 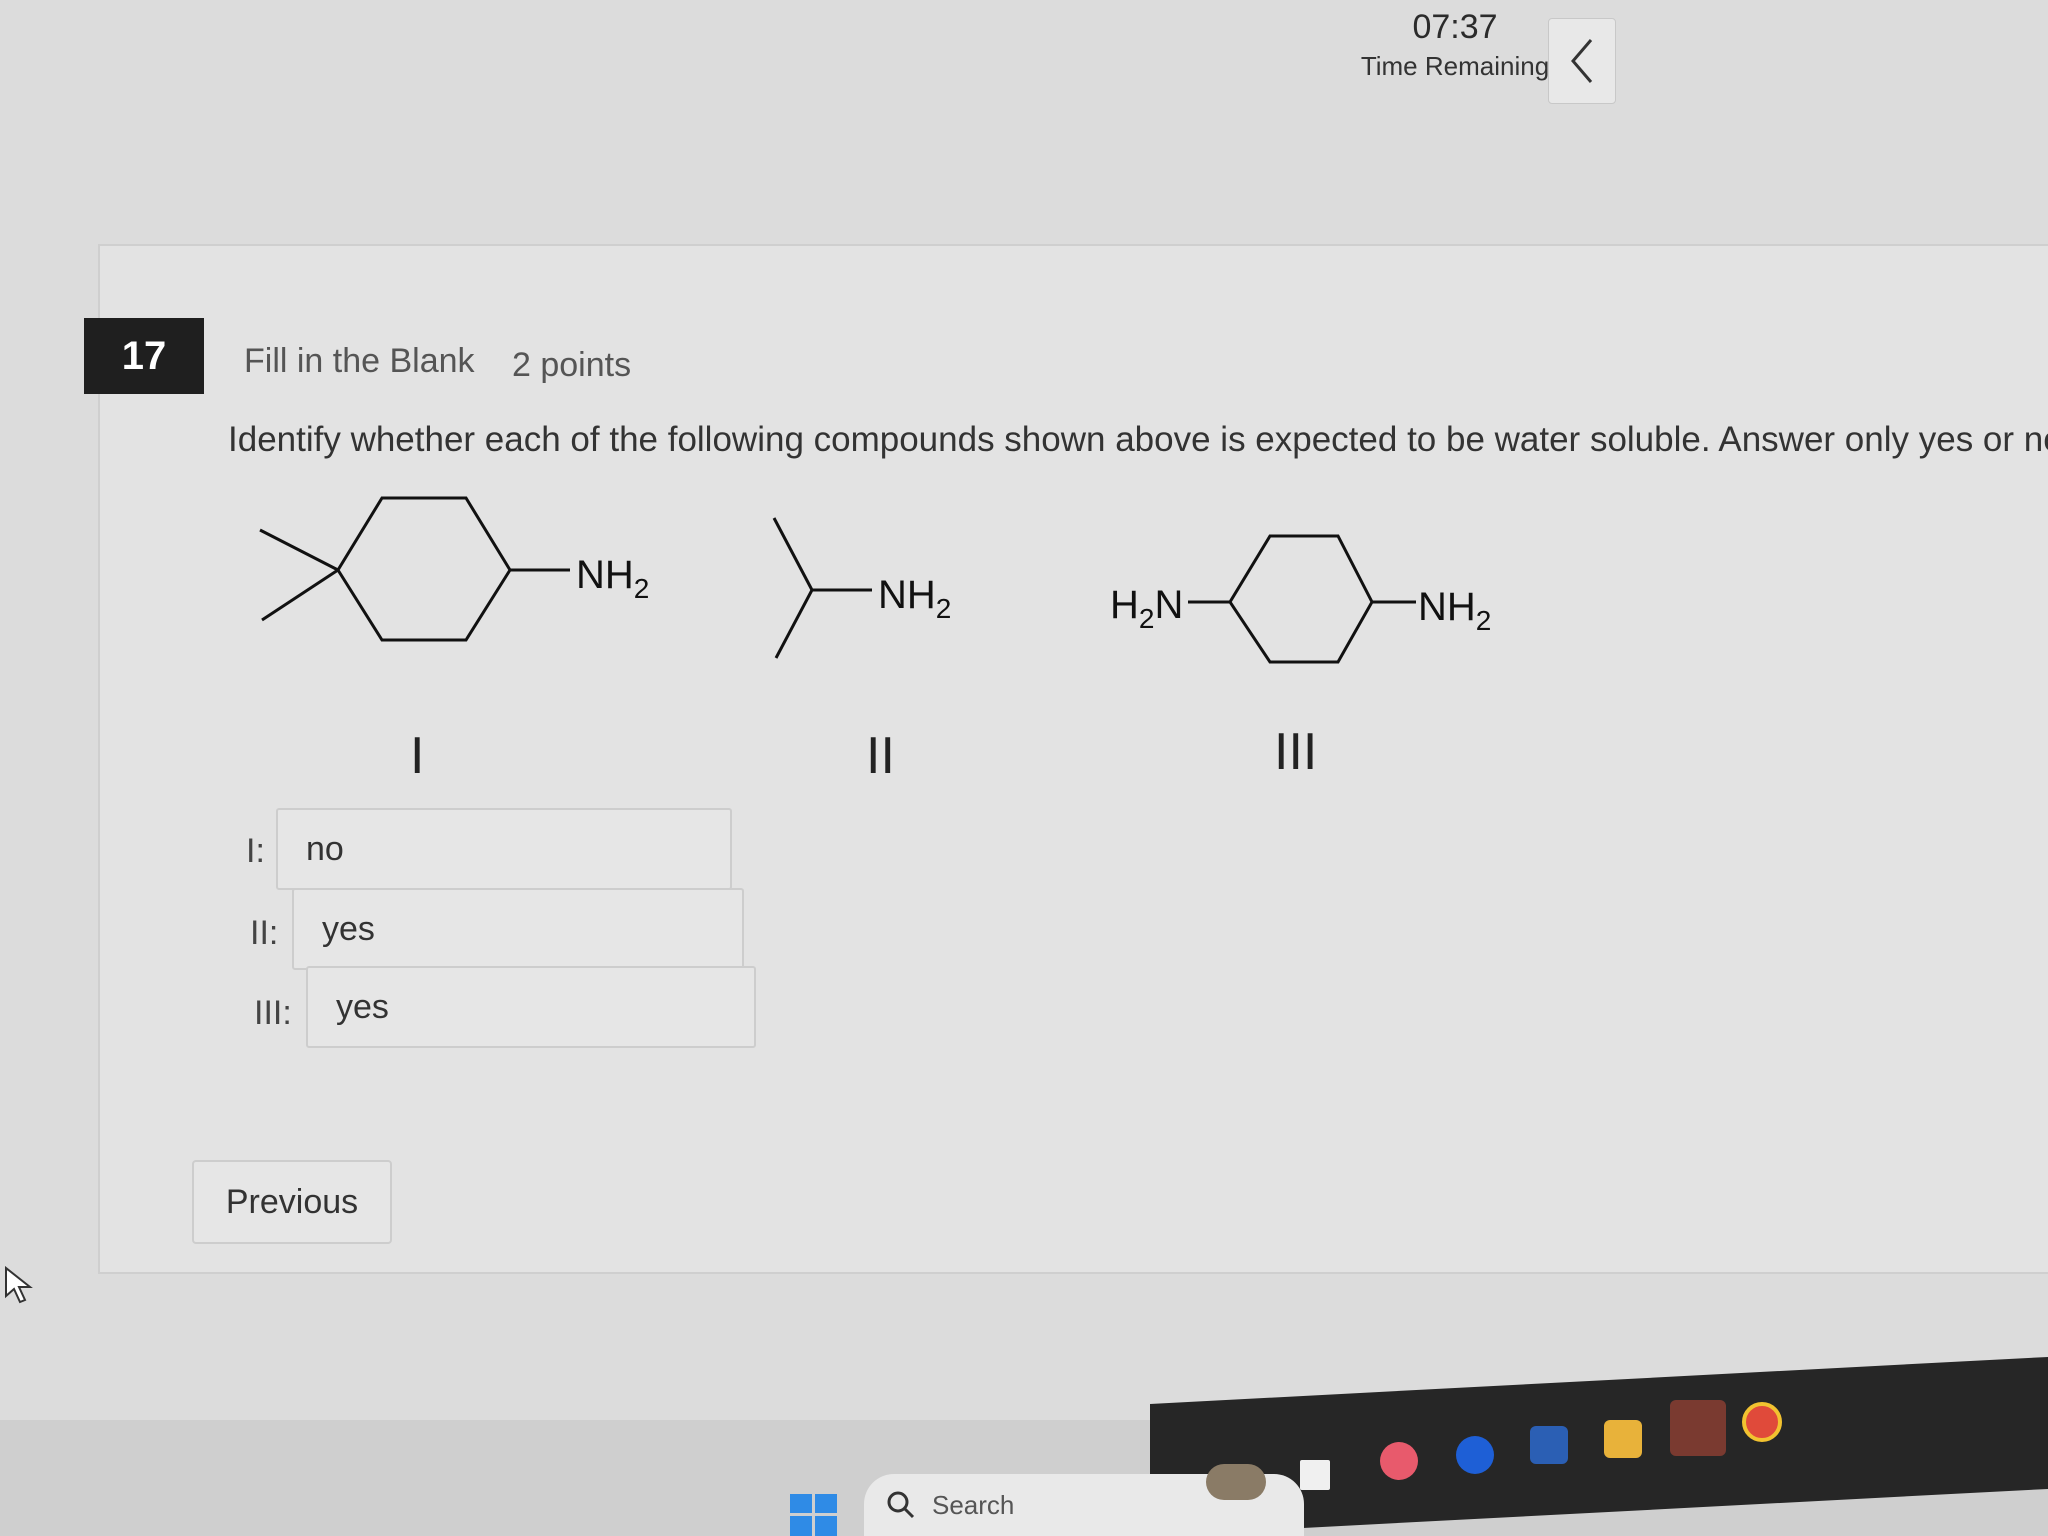 I want to click on chemical-structures: NH2 NH2 H2N NH2, so click(x=875, y=580).